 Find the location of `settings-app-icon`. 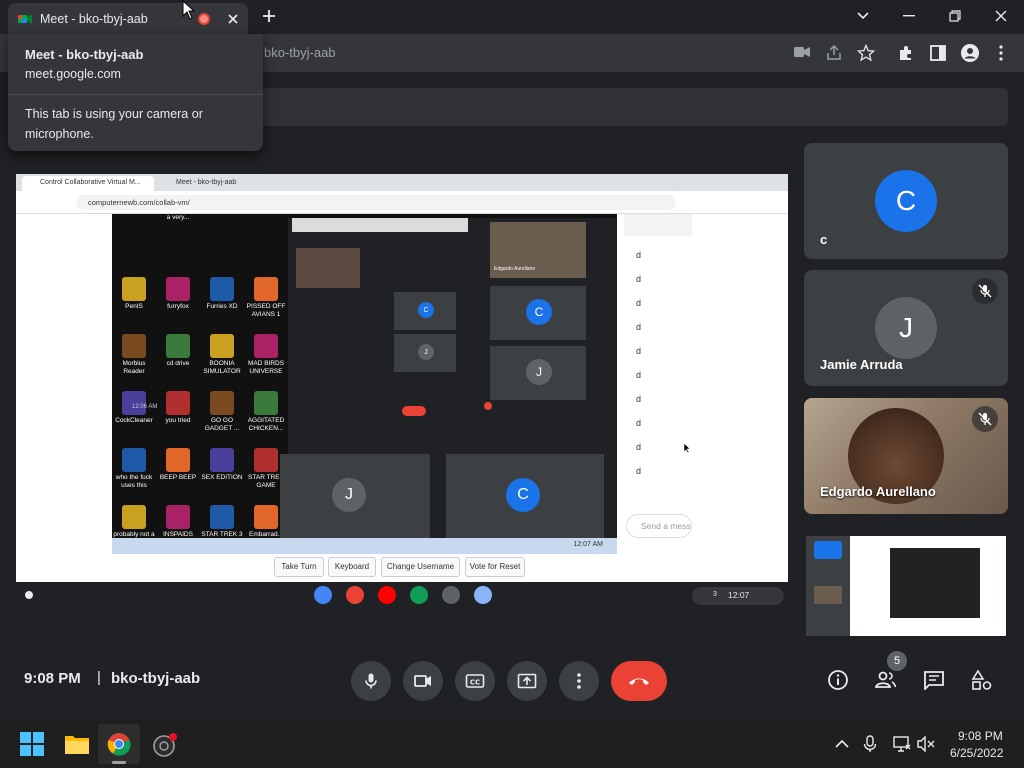

settings-app-icon is located at coordinates (483, 595).